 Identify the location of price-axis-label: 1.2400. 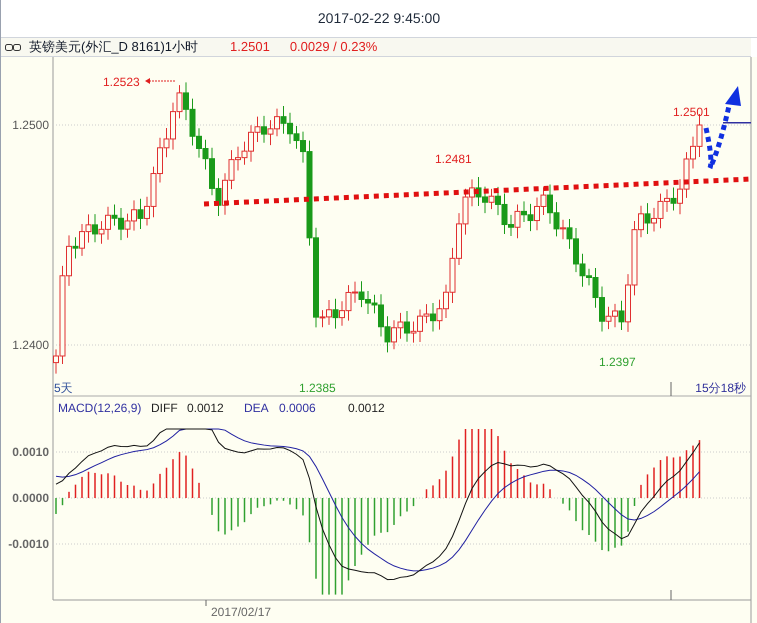
(30, 345).